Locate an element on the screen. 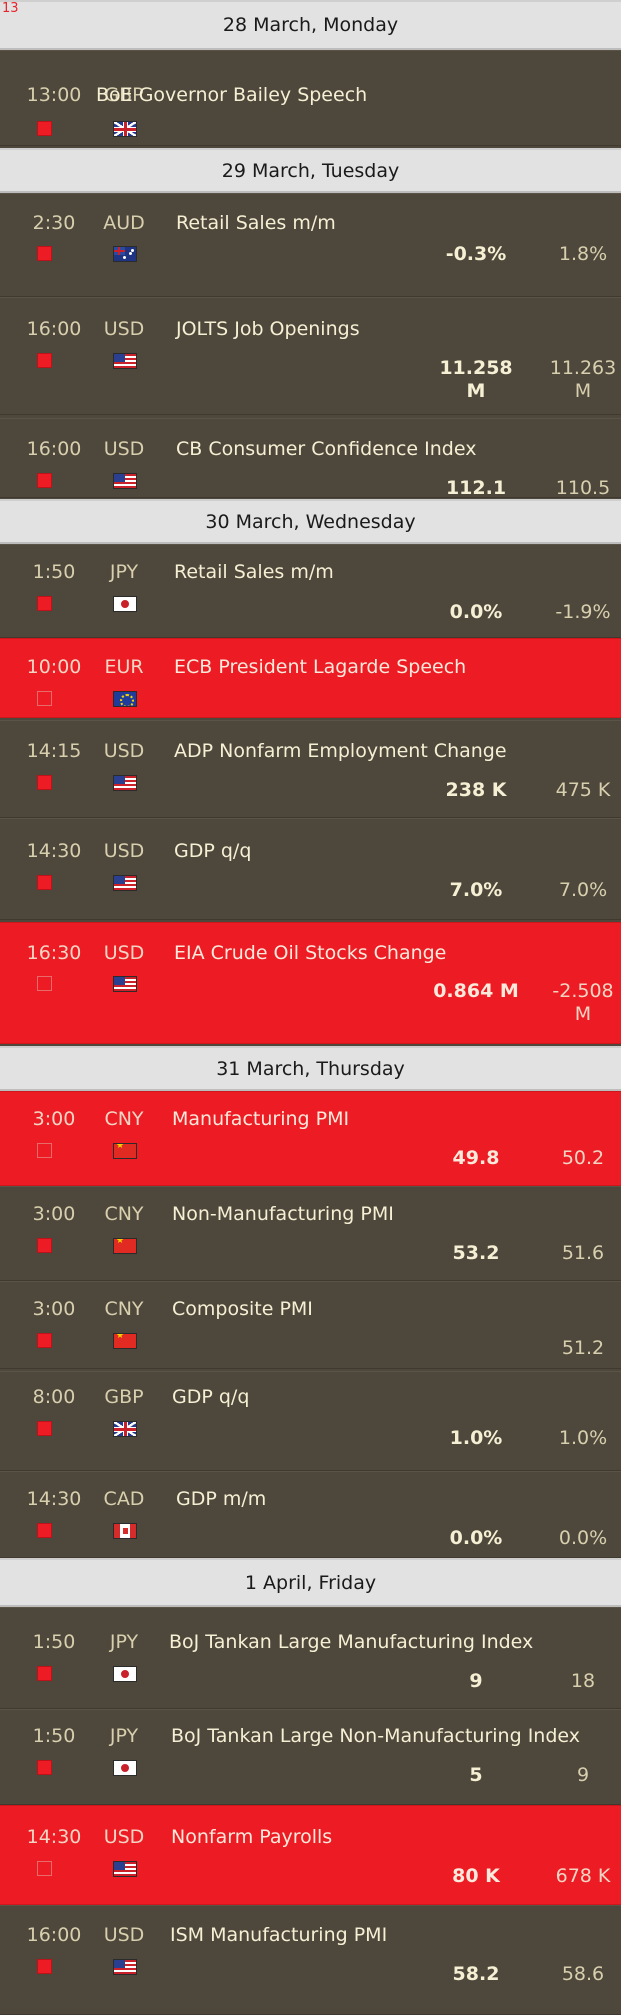 The image size is (621, 2015). eu-flag-icon is located at coordinates (125, 699).